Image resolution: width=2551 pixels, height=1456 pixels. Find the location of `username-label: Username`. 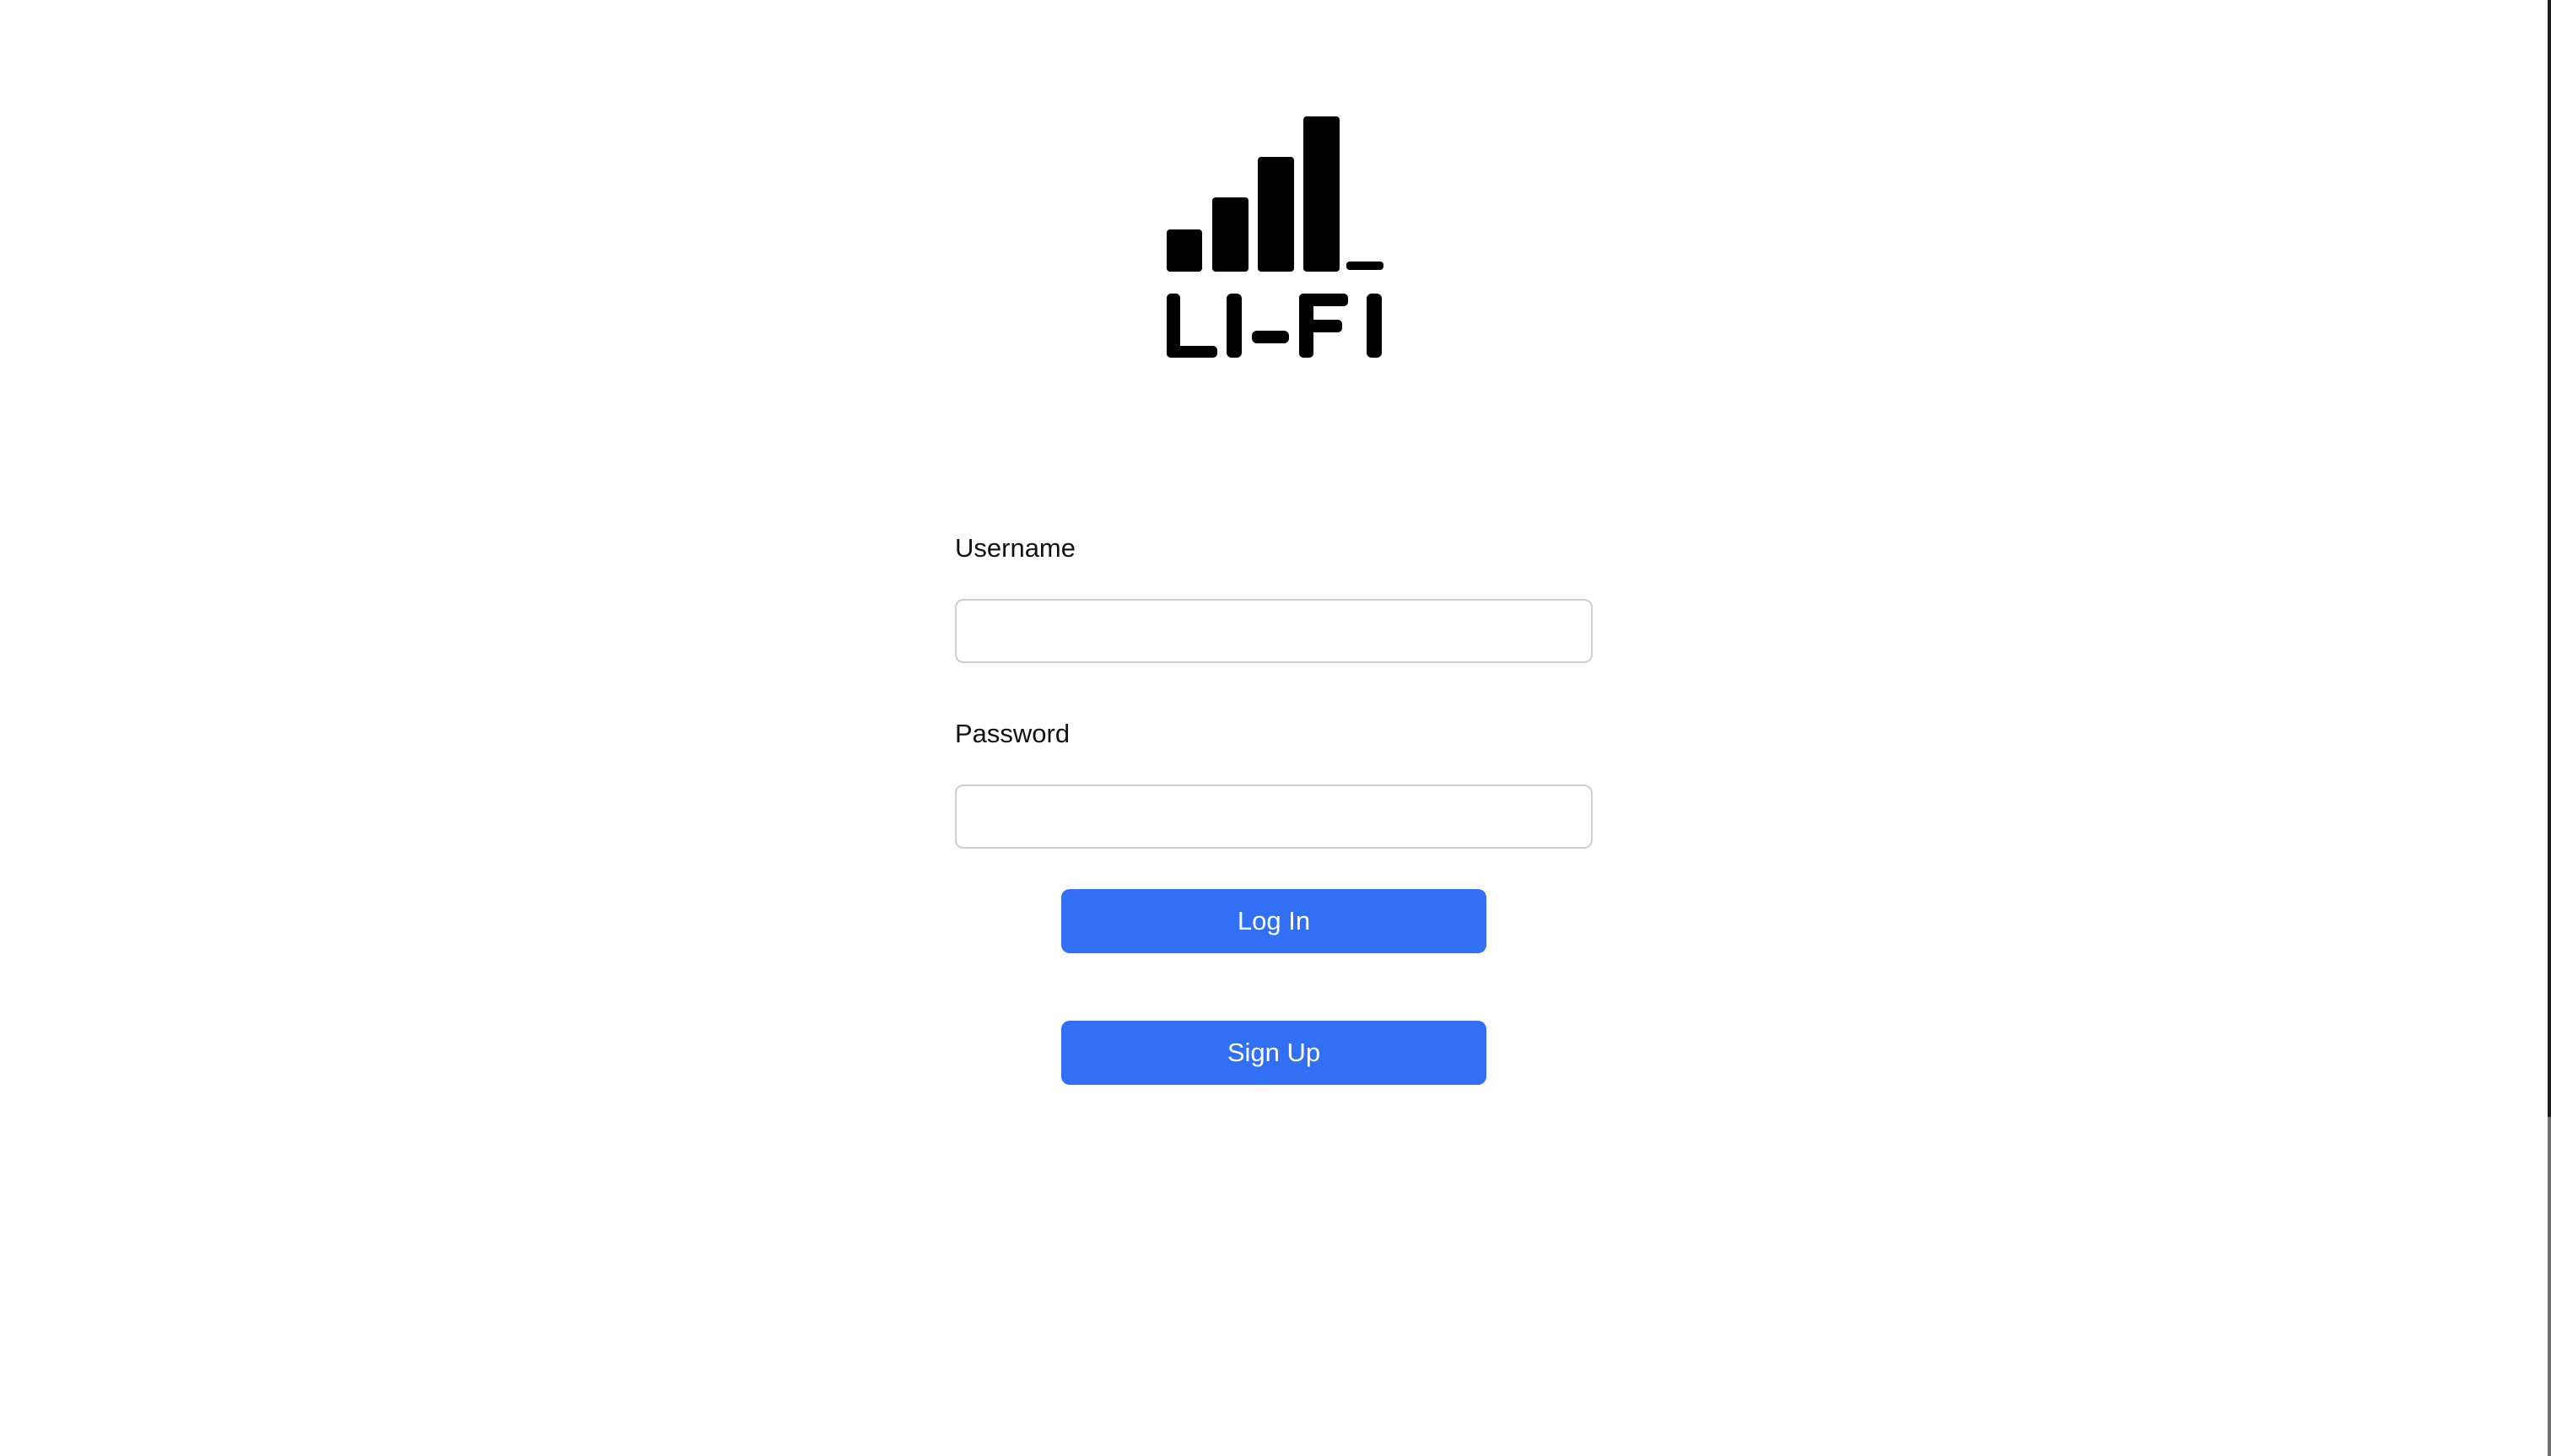

username-label: Username is located at coordinates (1015, 548).